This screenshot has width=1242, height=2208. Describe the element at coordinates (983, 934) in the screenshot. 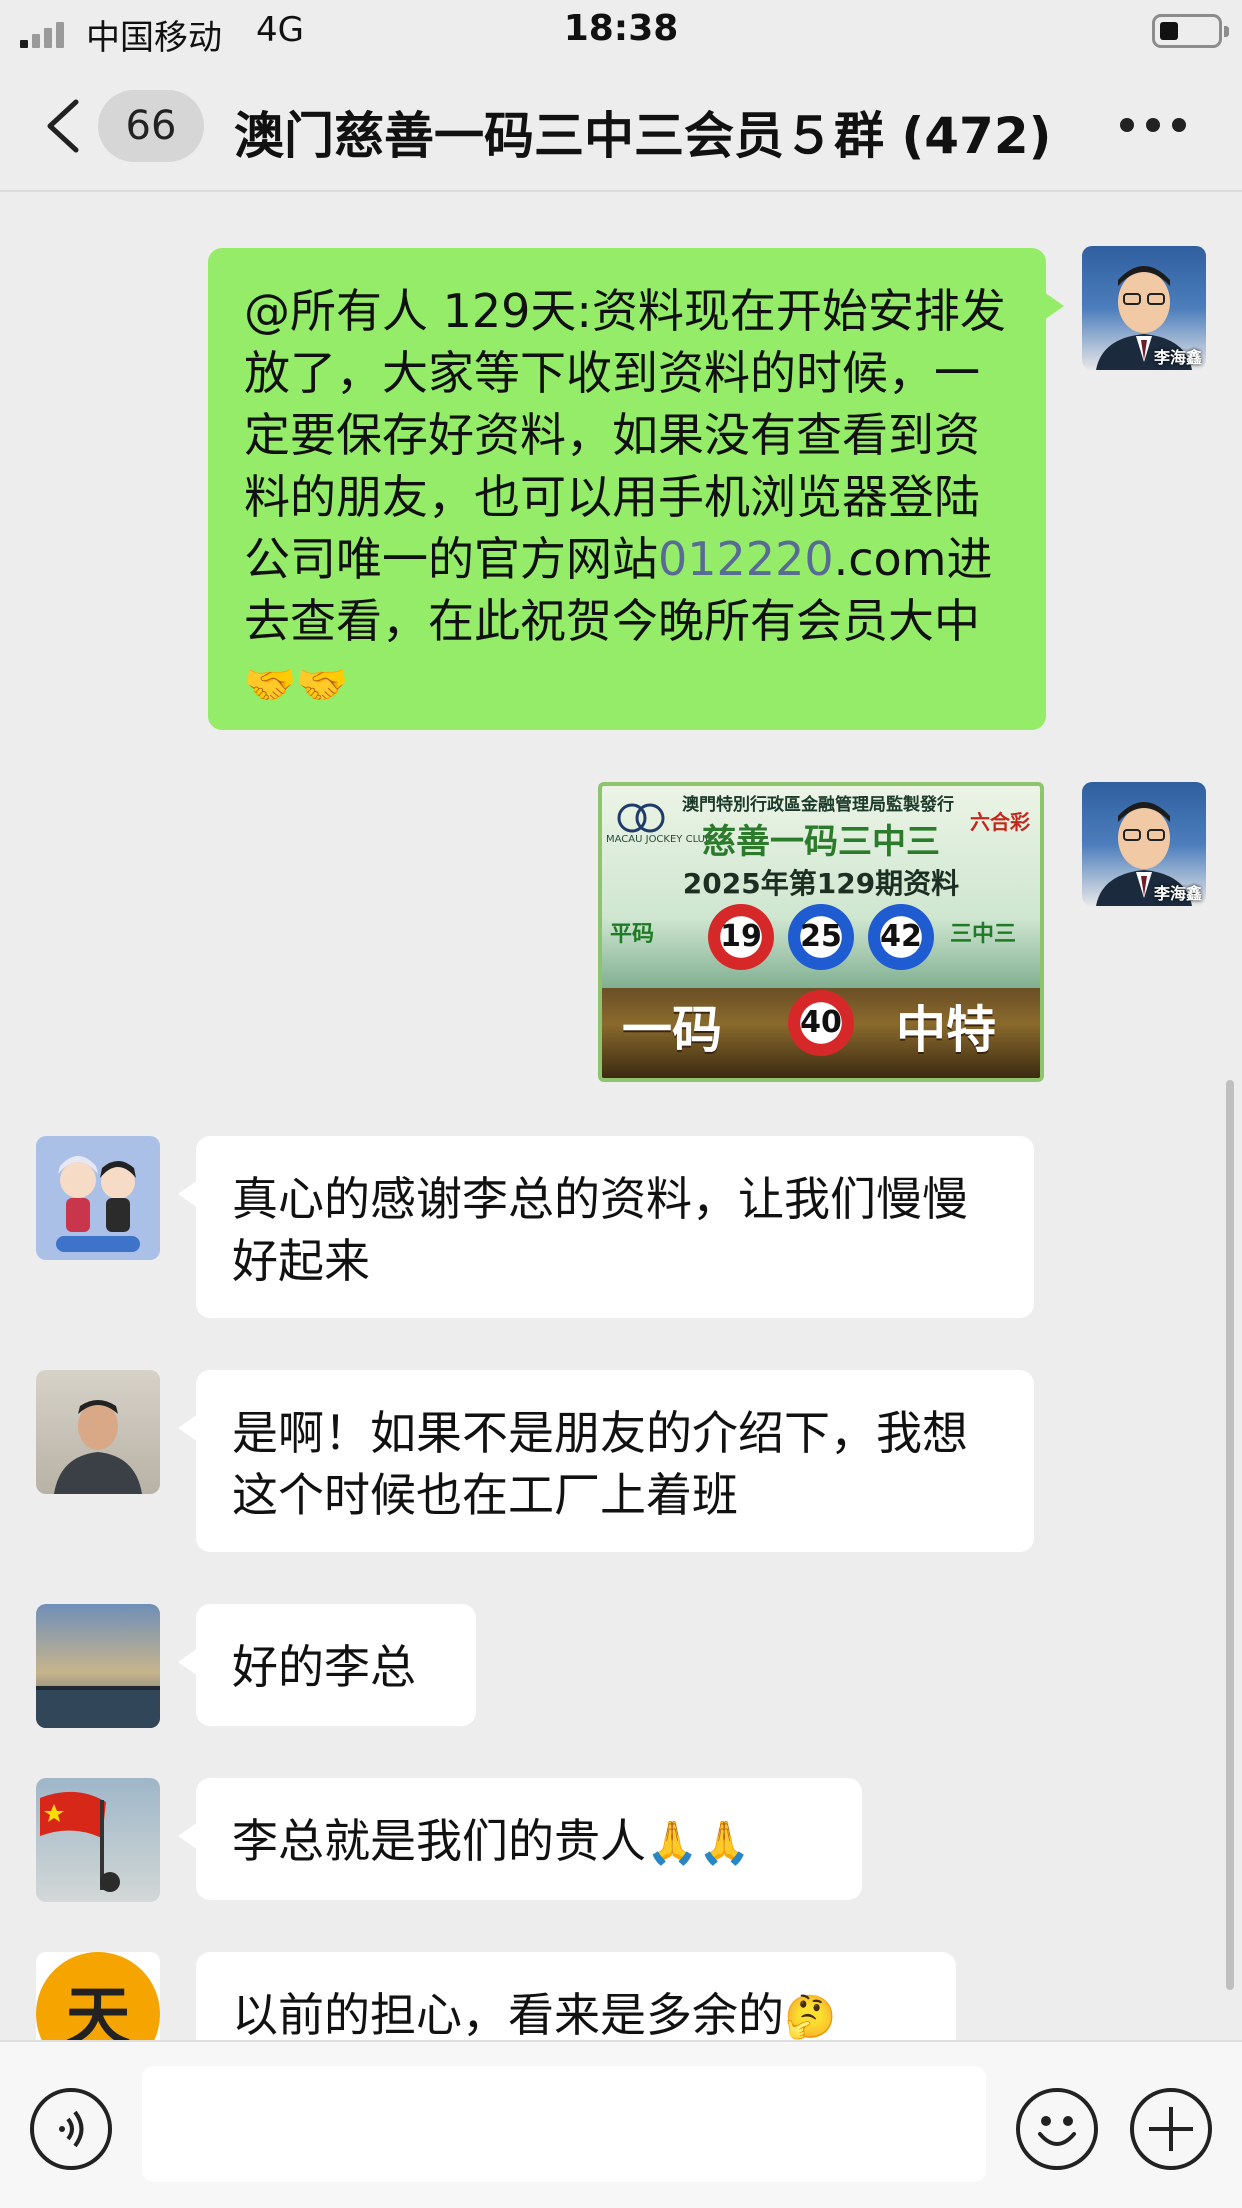

I see `poster-label-right: 三中三` at that location.